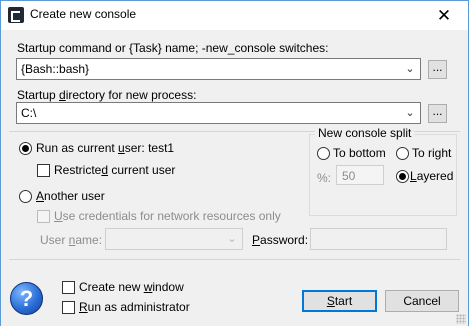 This screenshot has height=326, width=469. Describe the element at coordinates (68, 287) in the screenshot. I see `create-new-window-checkbox` at that location.